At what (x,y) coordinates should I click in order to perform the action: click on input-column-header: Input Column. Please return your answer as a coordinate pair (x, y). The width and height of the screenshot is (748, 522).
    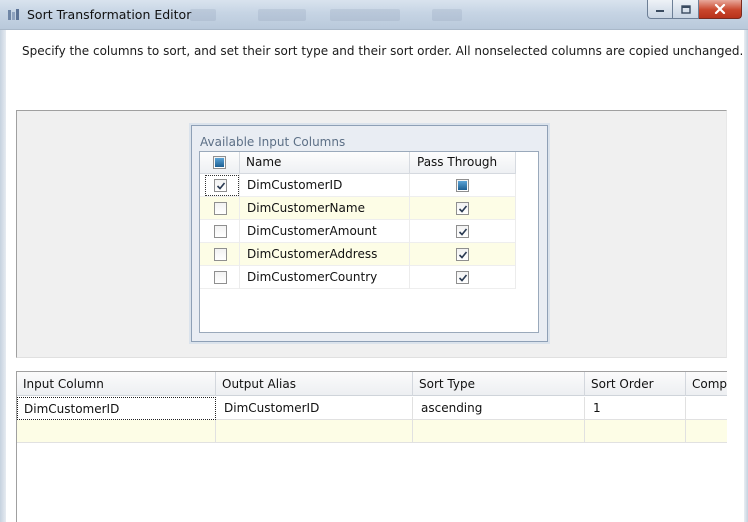
    Looking at the image, I should click on (116, 384).